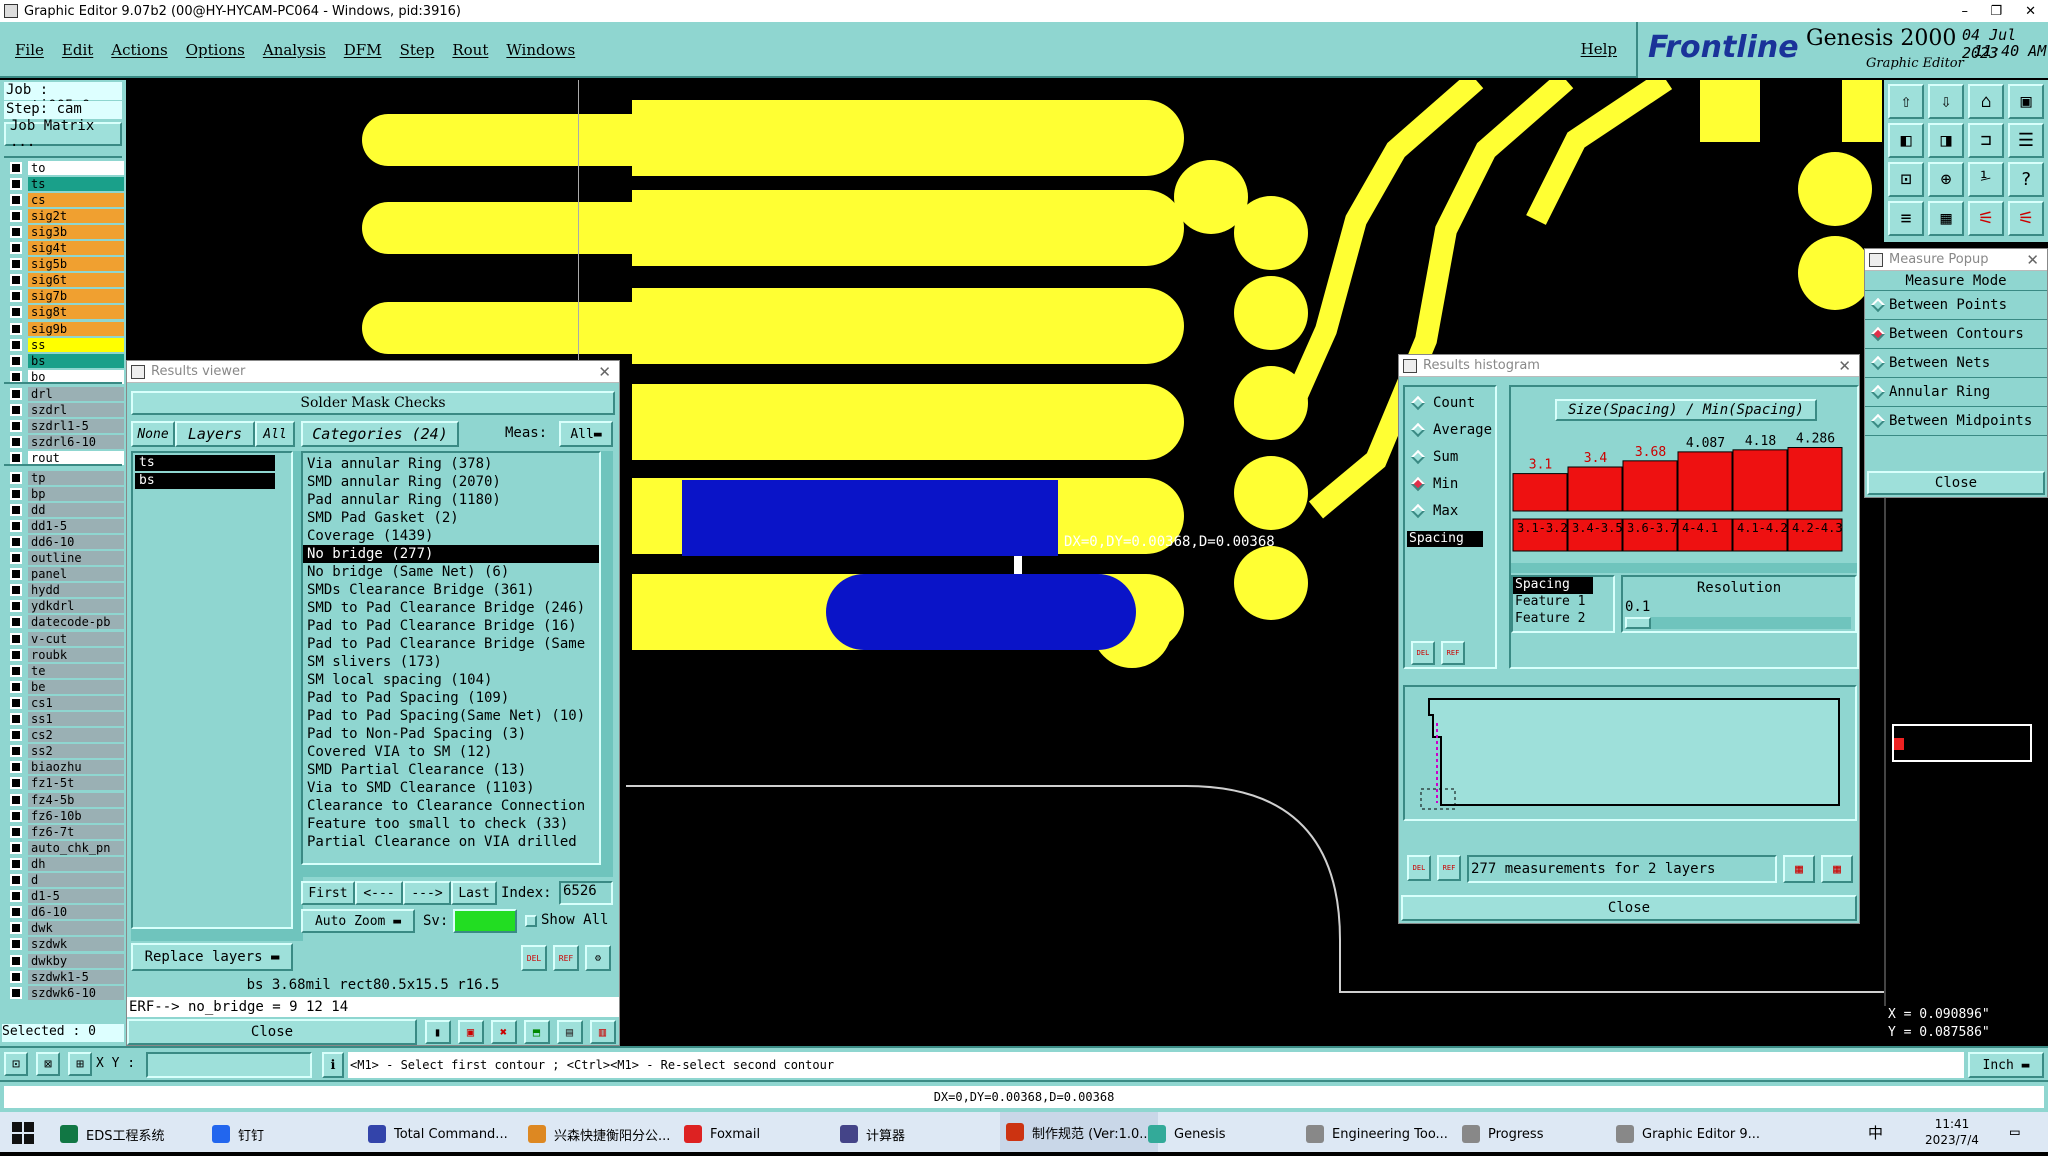 Image resolution: width=2048 pixels, height=1156 pixels. I want to click on layer-name: d, so click(76, 880).